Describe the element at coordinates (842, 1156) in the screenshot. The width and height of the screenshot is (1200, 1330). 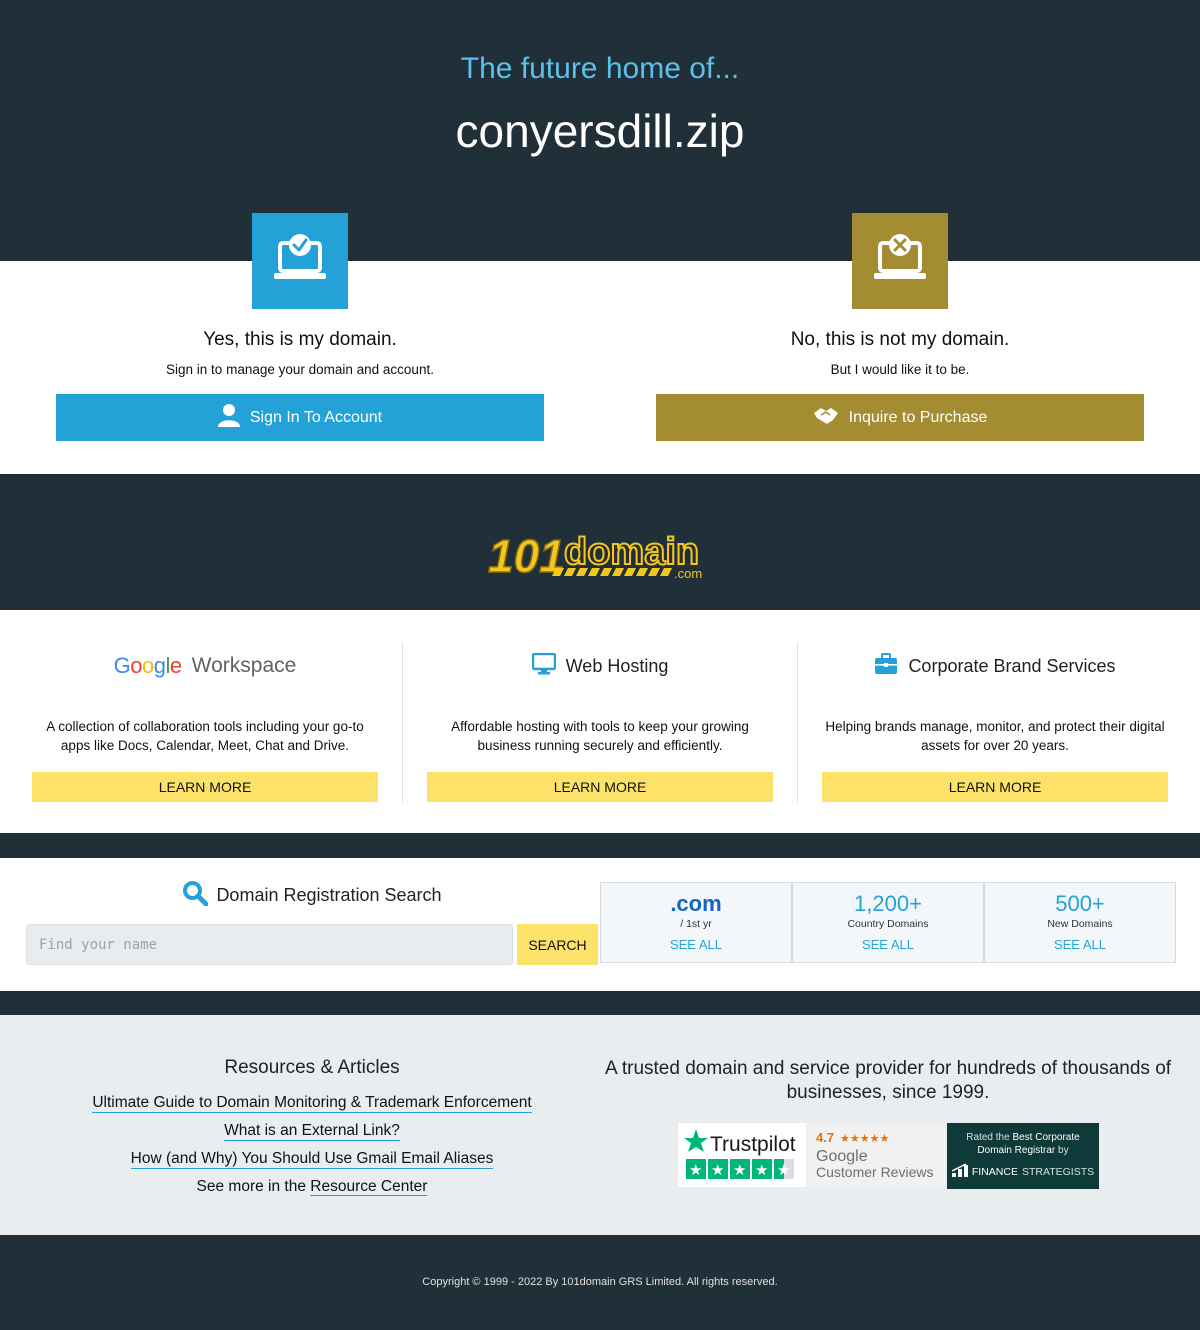
I see `svg-text: Google` at that location.